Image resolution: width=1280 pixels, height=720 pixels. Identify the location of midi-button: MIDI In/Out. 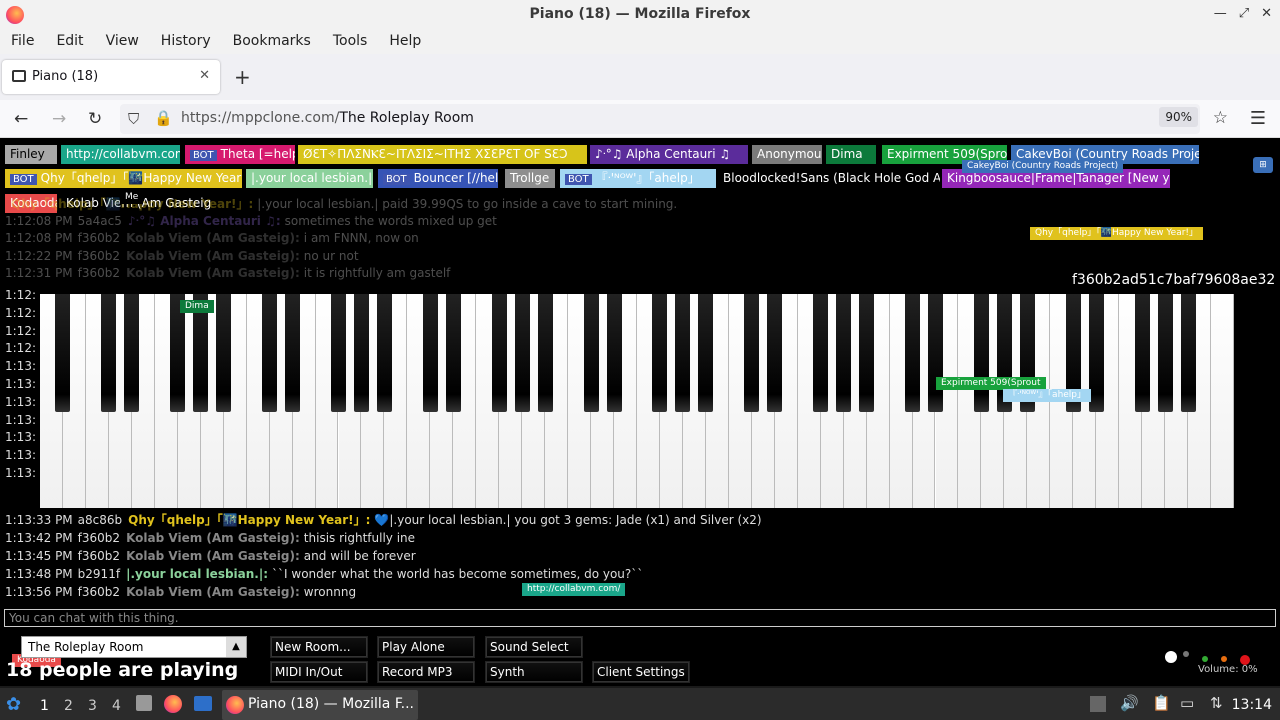
(319, 672).